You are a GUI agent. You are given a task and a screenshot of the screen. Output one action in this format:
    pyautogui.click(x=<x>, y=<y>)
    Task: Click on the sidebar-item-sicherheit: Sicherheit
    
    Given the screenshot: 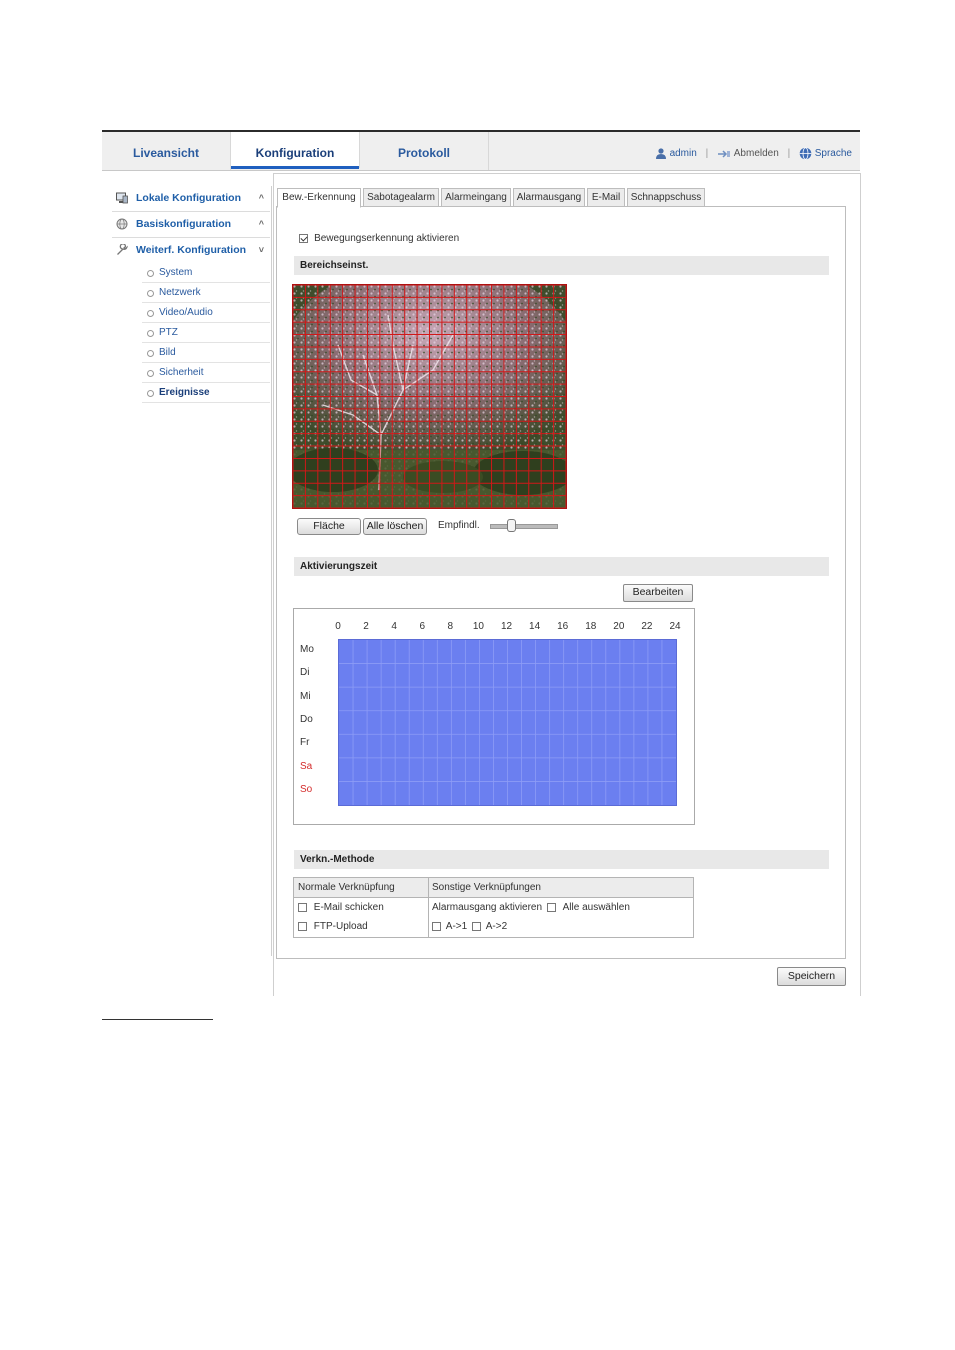 What is the action you would take?
    pyautogui.click(x=206, y=373)
    